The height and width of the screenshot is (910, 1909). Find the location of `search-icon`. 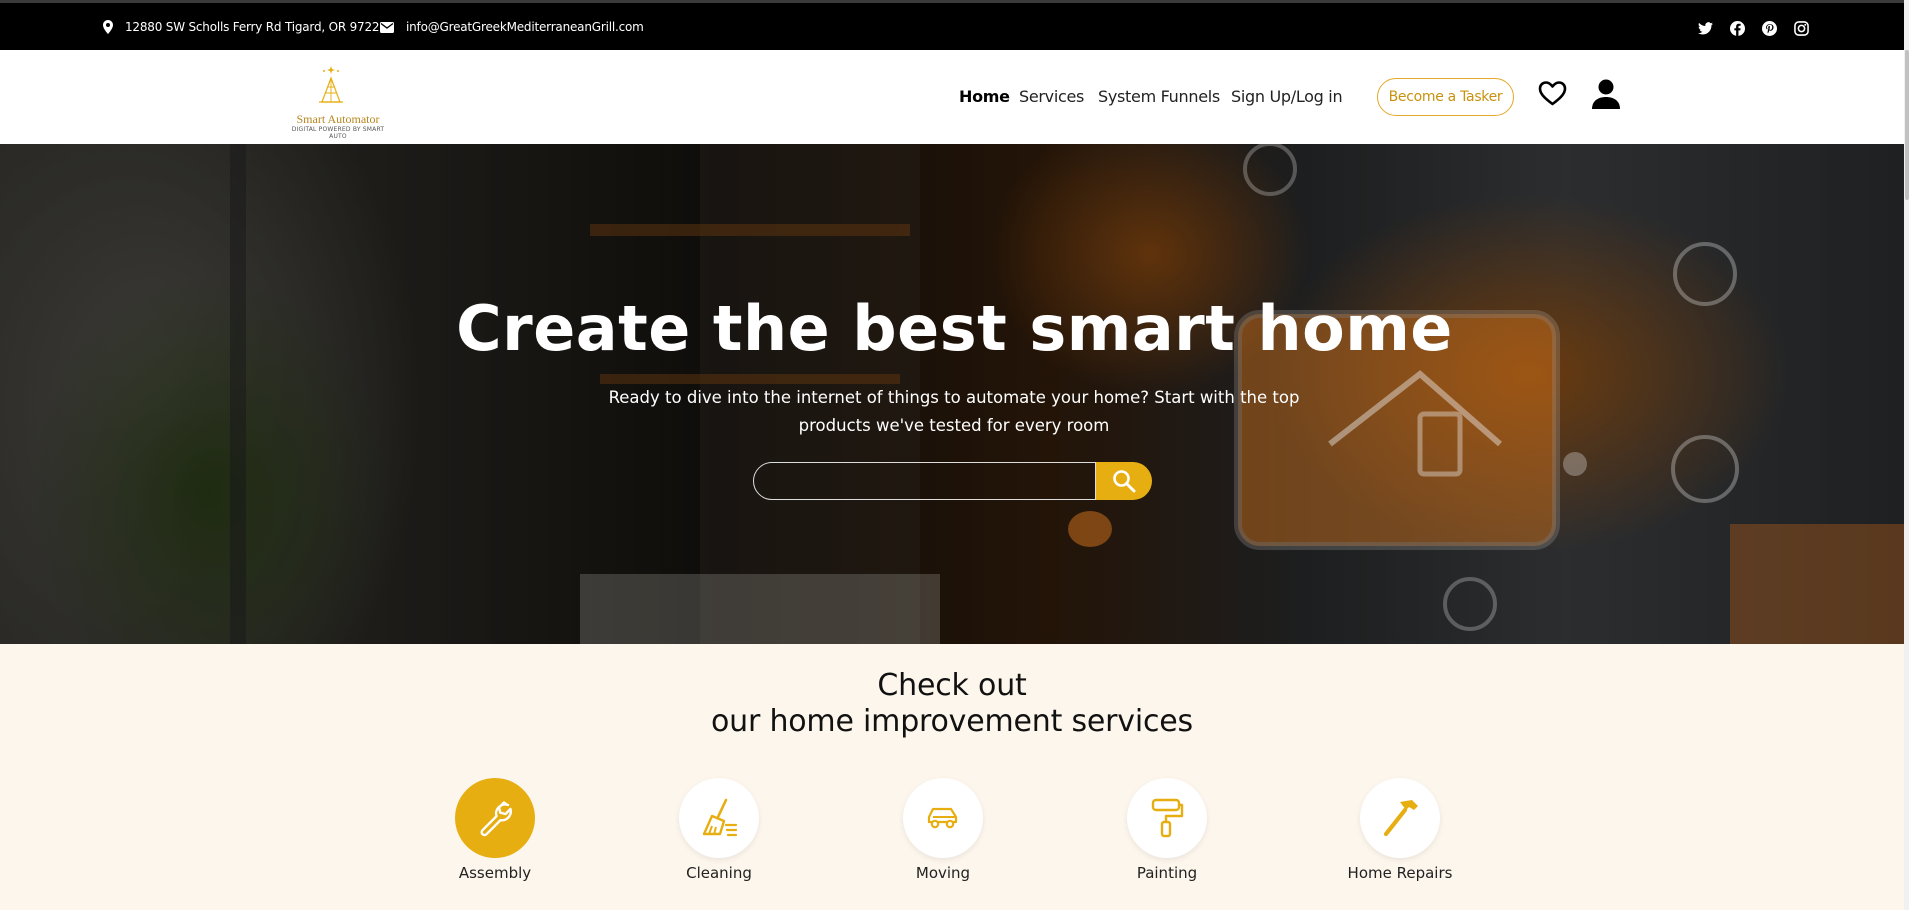

search-icon is located at coordinates (1124, 481).